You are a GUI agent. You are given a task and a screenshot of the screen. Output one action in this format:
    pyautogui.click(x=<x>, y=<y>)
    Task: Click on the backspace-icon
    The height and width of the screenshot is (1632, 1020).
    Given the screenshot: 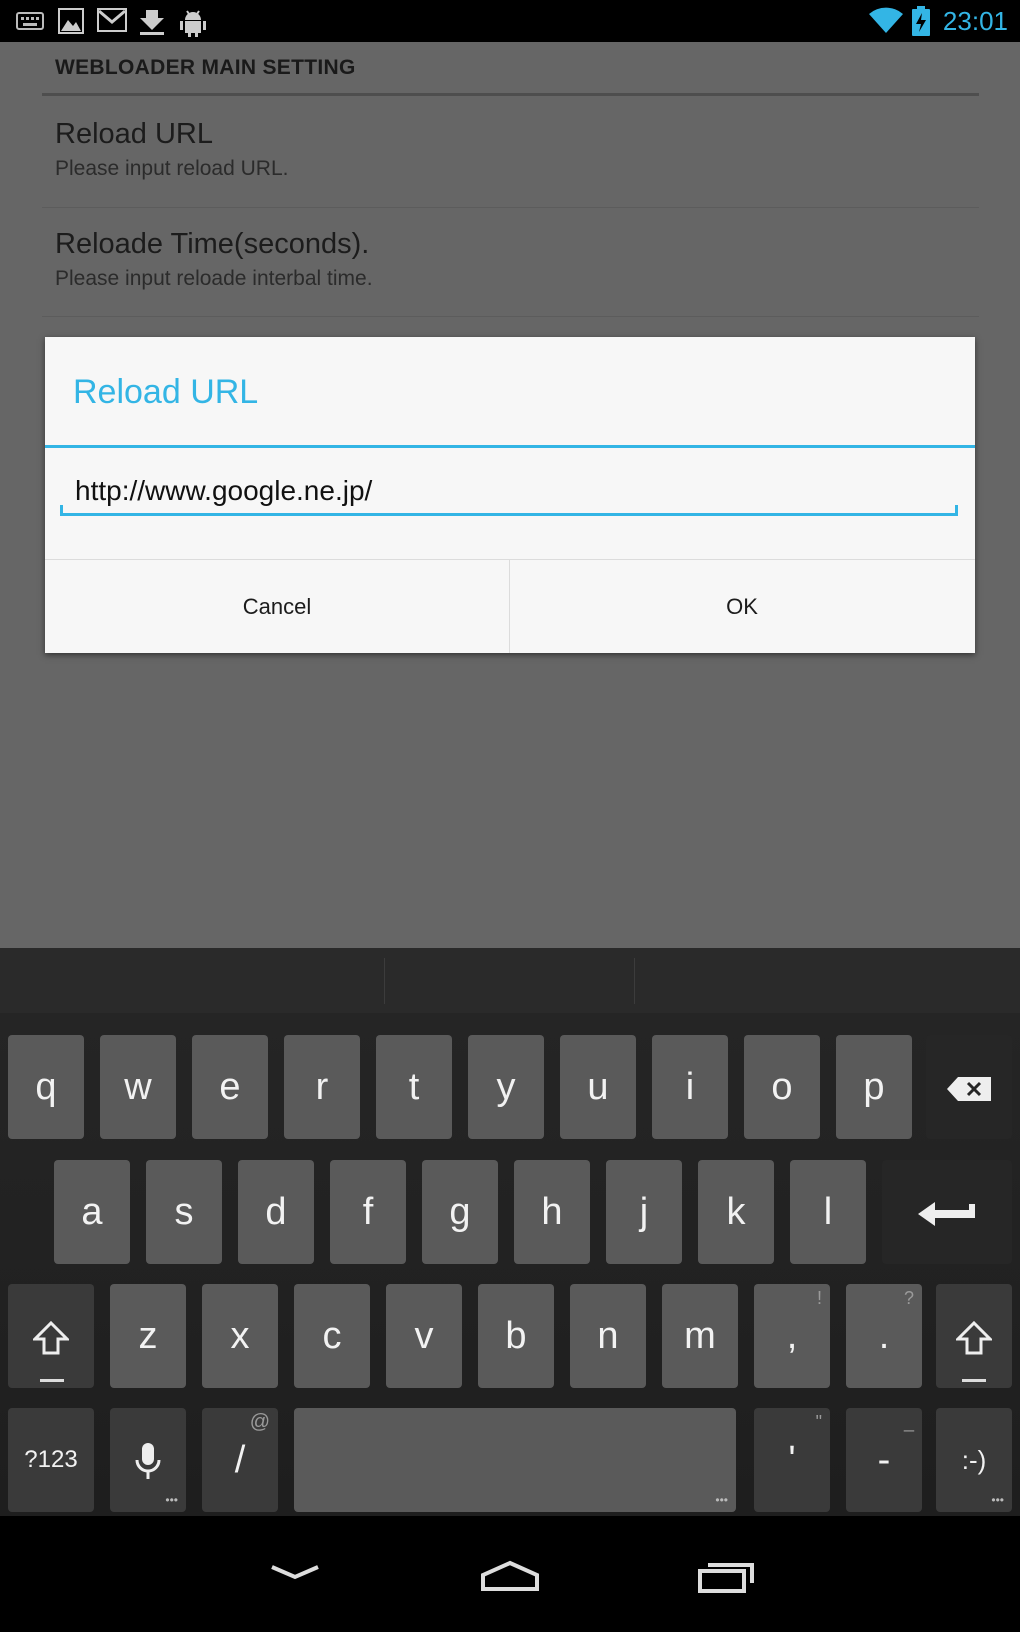 What is the action you would take?
    pyautogui.click(x=969, y=1087)
    